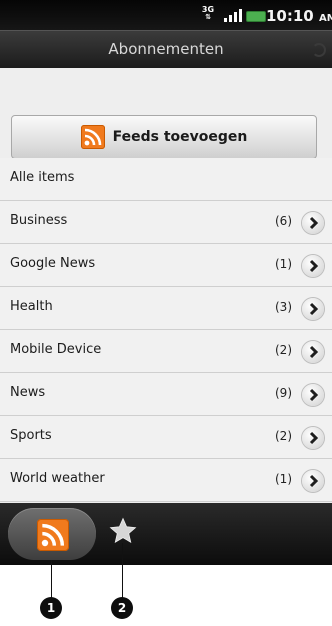  I want to click on all-items-row: Alle items, so click(166, 179).